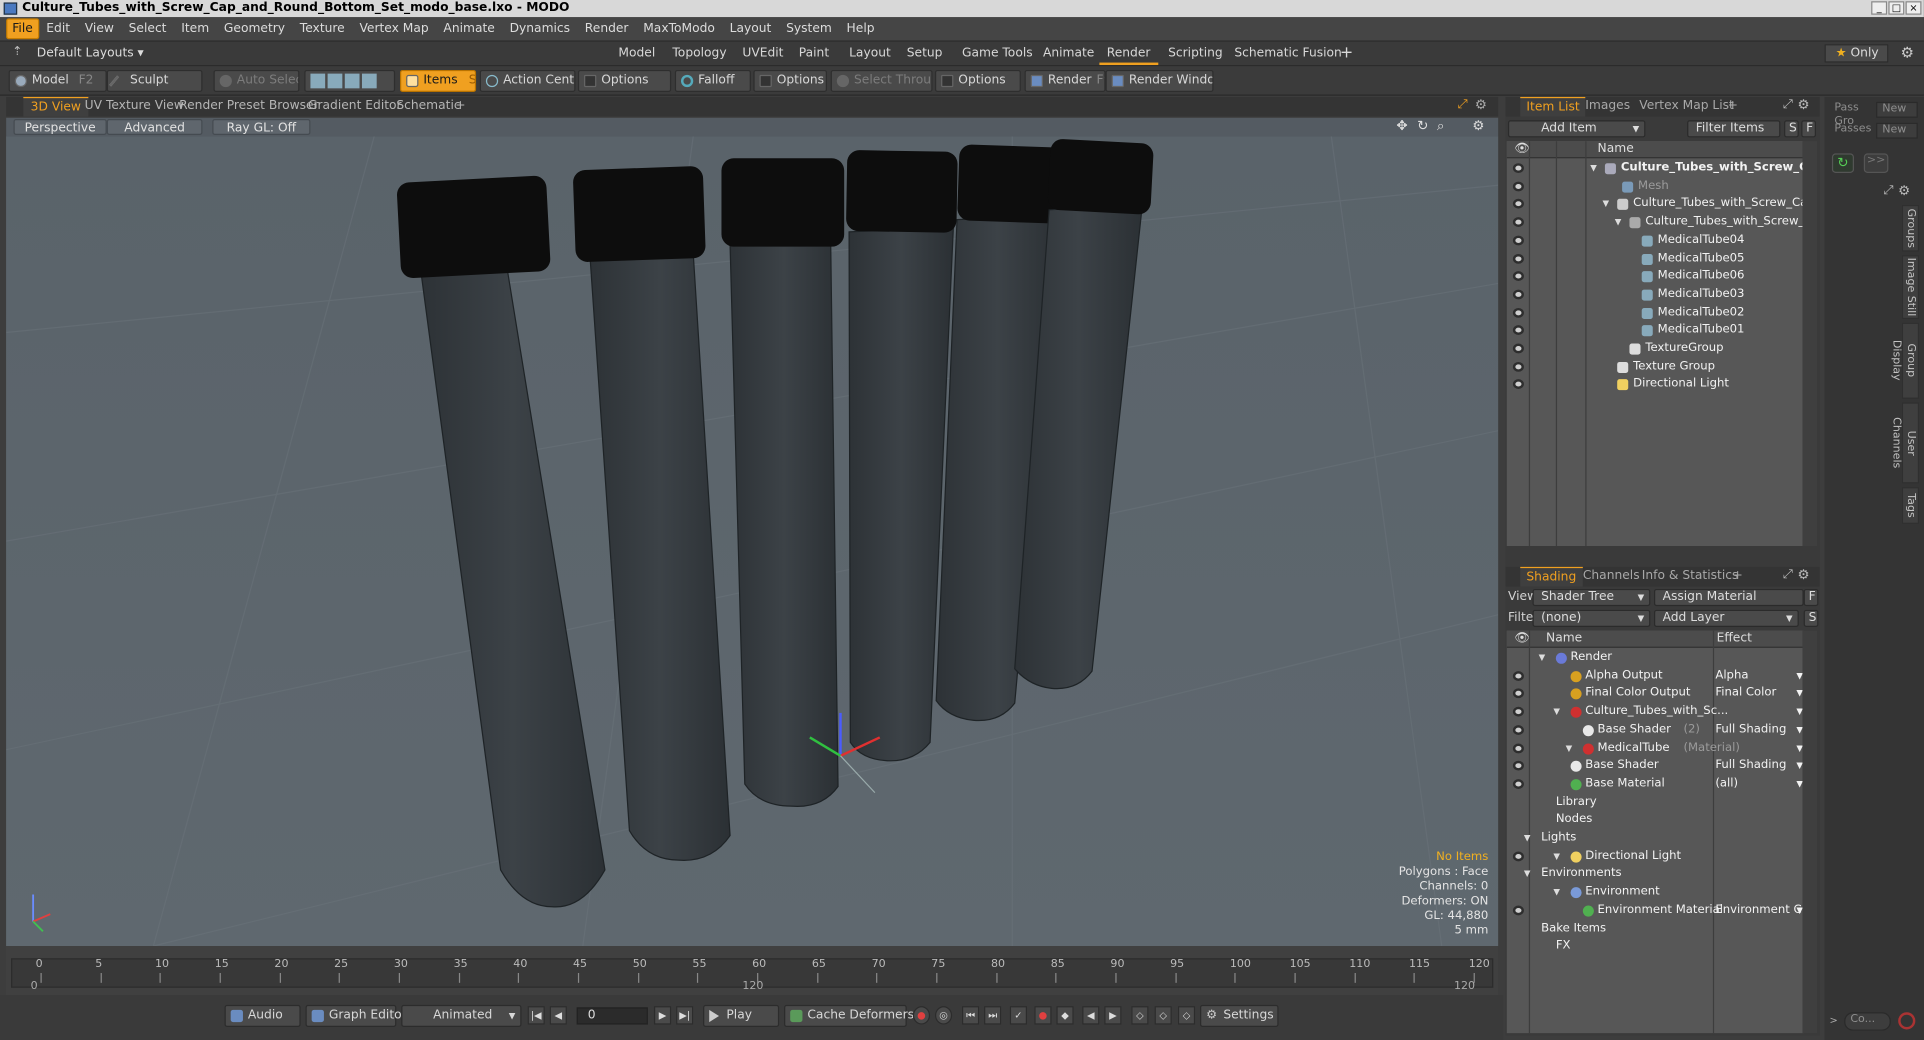  Describe the element at coordinates (1655, 187) in the screenshot. I see `item-list-row: Mesh` at that location.